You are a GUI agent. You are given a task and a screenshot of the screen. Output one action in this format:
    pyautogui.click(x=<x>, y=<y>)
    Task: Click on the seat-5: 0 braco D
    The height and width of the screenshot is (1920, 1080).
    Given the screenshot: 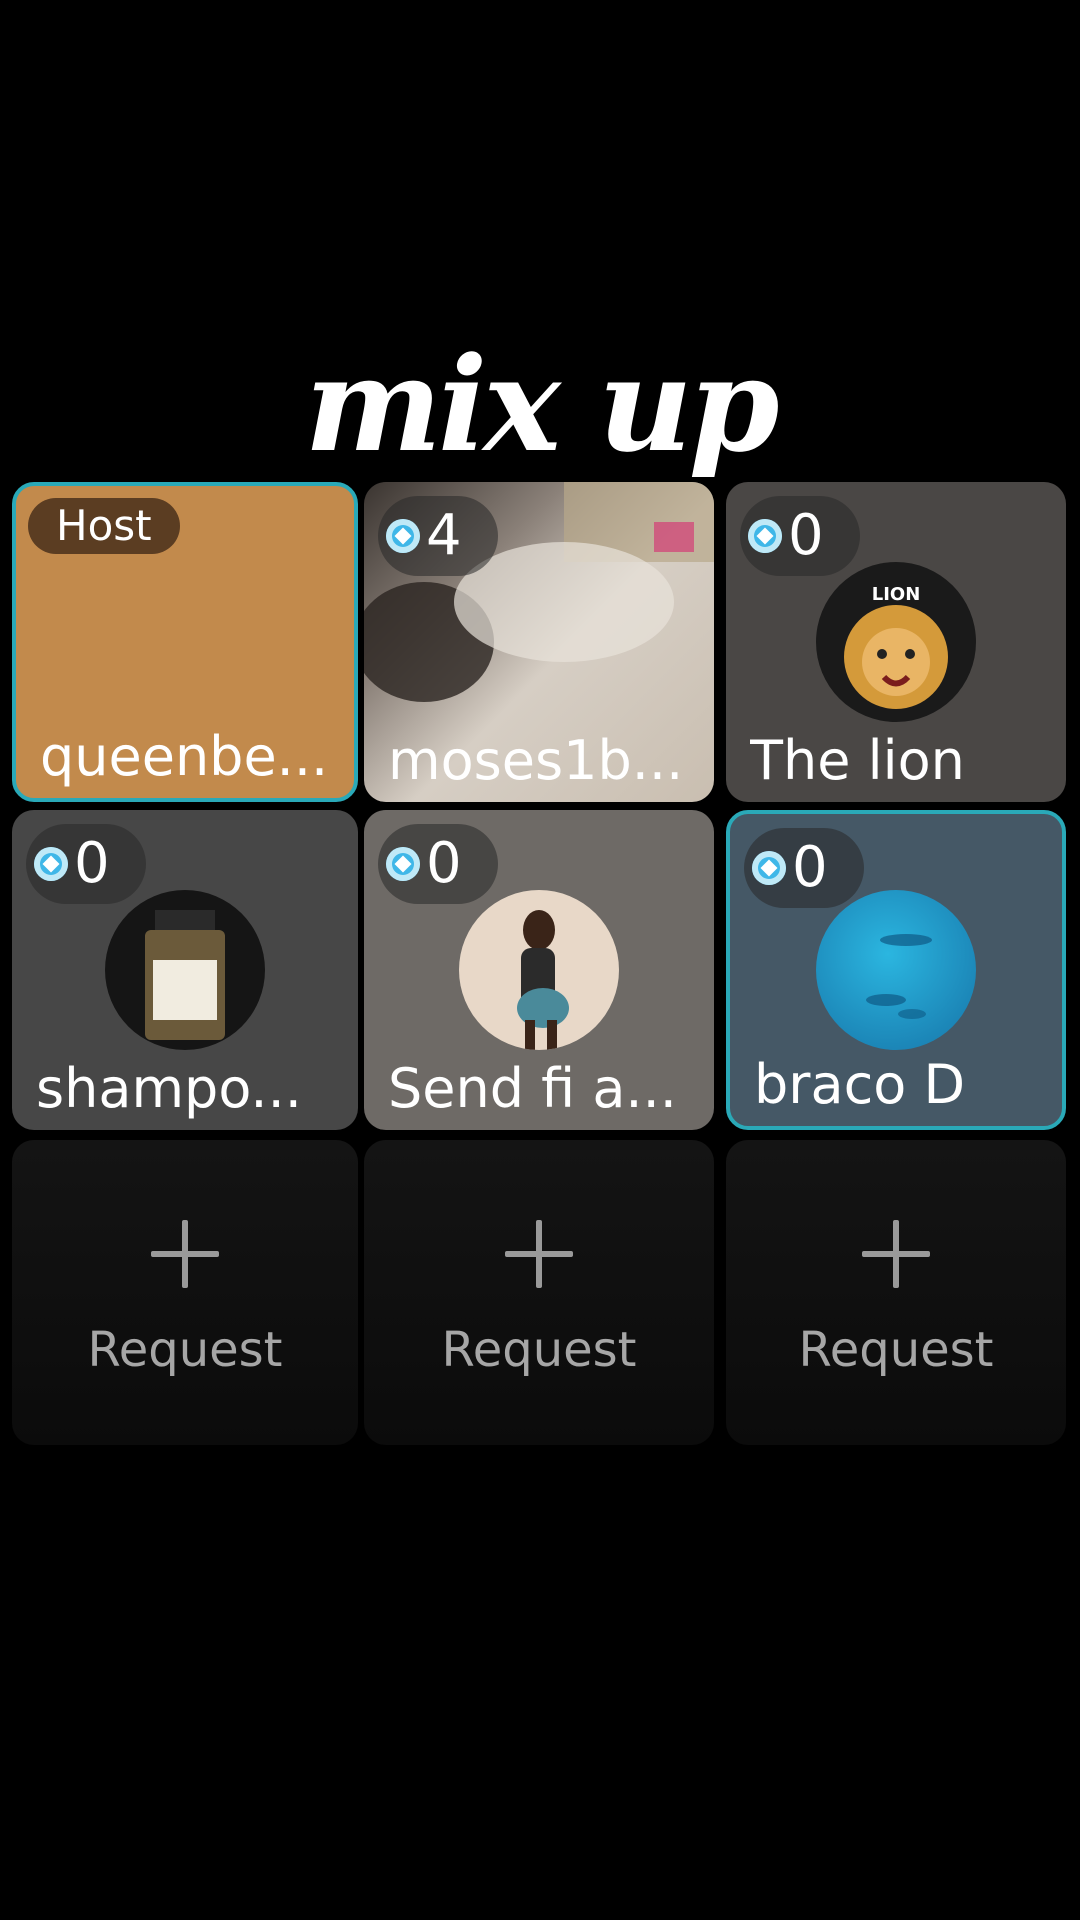 What is the action you would take?
    pyautogui.click(x=896, y=970)
    